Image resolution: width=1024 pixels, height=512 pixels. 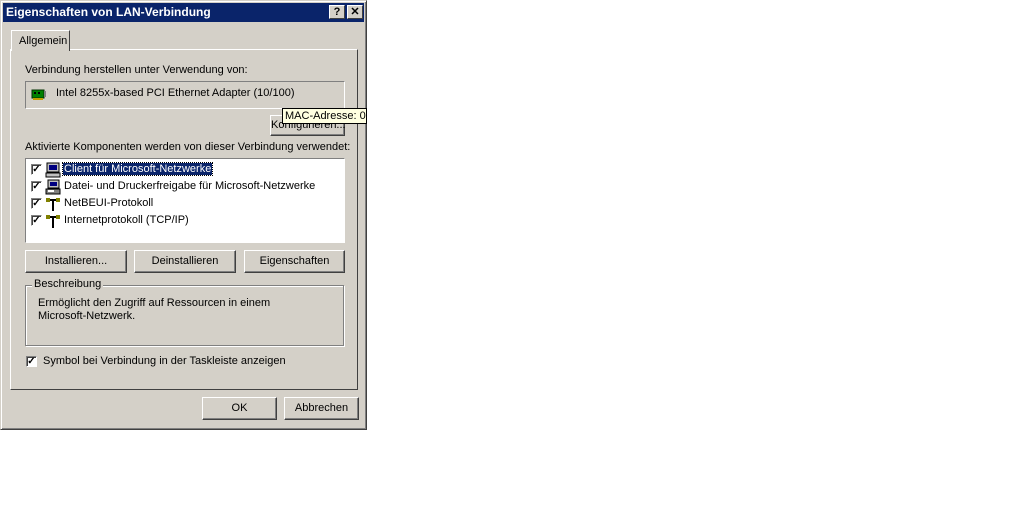 I want to click on list-item: ✓ Internetprotokoll (TCP/IP), so click(x=181, y=221).